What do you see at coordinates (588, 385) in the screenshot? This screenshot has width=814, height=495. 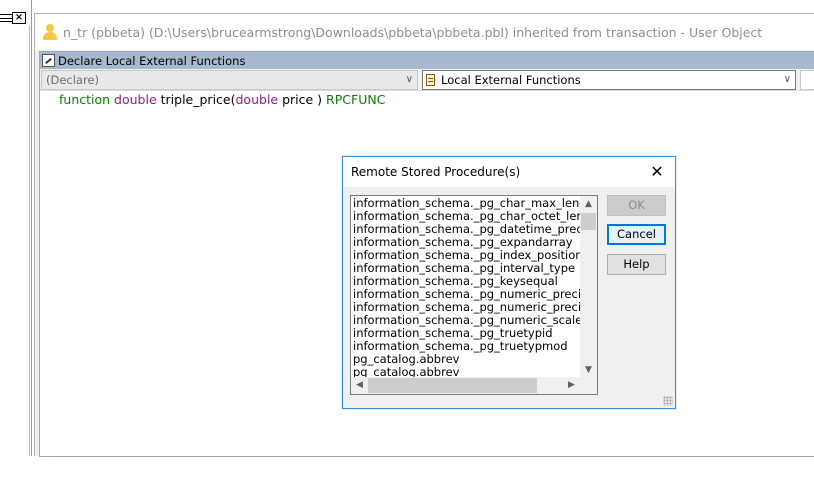 I see `scrollbar-corner` at bounding box center [588, 385].